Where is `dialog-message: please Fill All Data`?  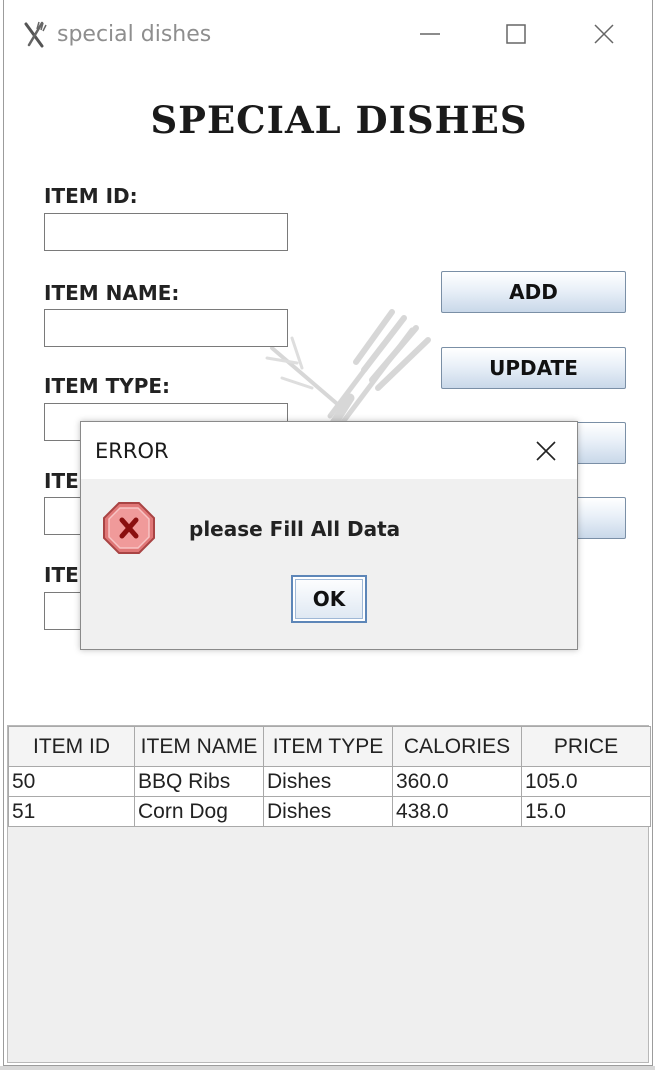 dialog-message: please Fill All Data is located at coordinates (295, 529).